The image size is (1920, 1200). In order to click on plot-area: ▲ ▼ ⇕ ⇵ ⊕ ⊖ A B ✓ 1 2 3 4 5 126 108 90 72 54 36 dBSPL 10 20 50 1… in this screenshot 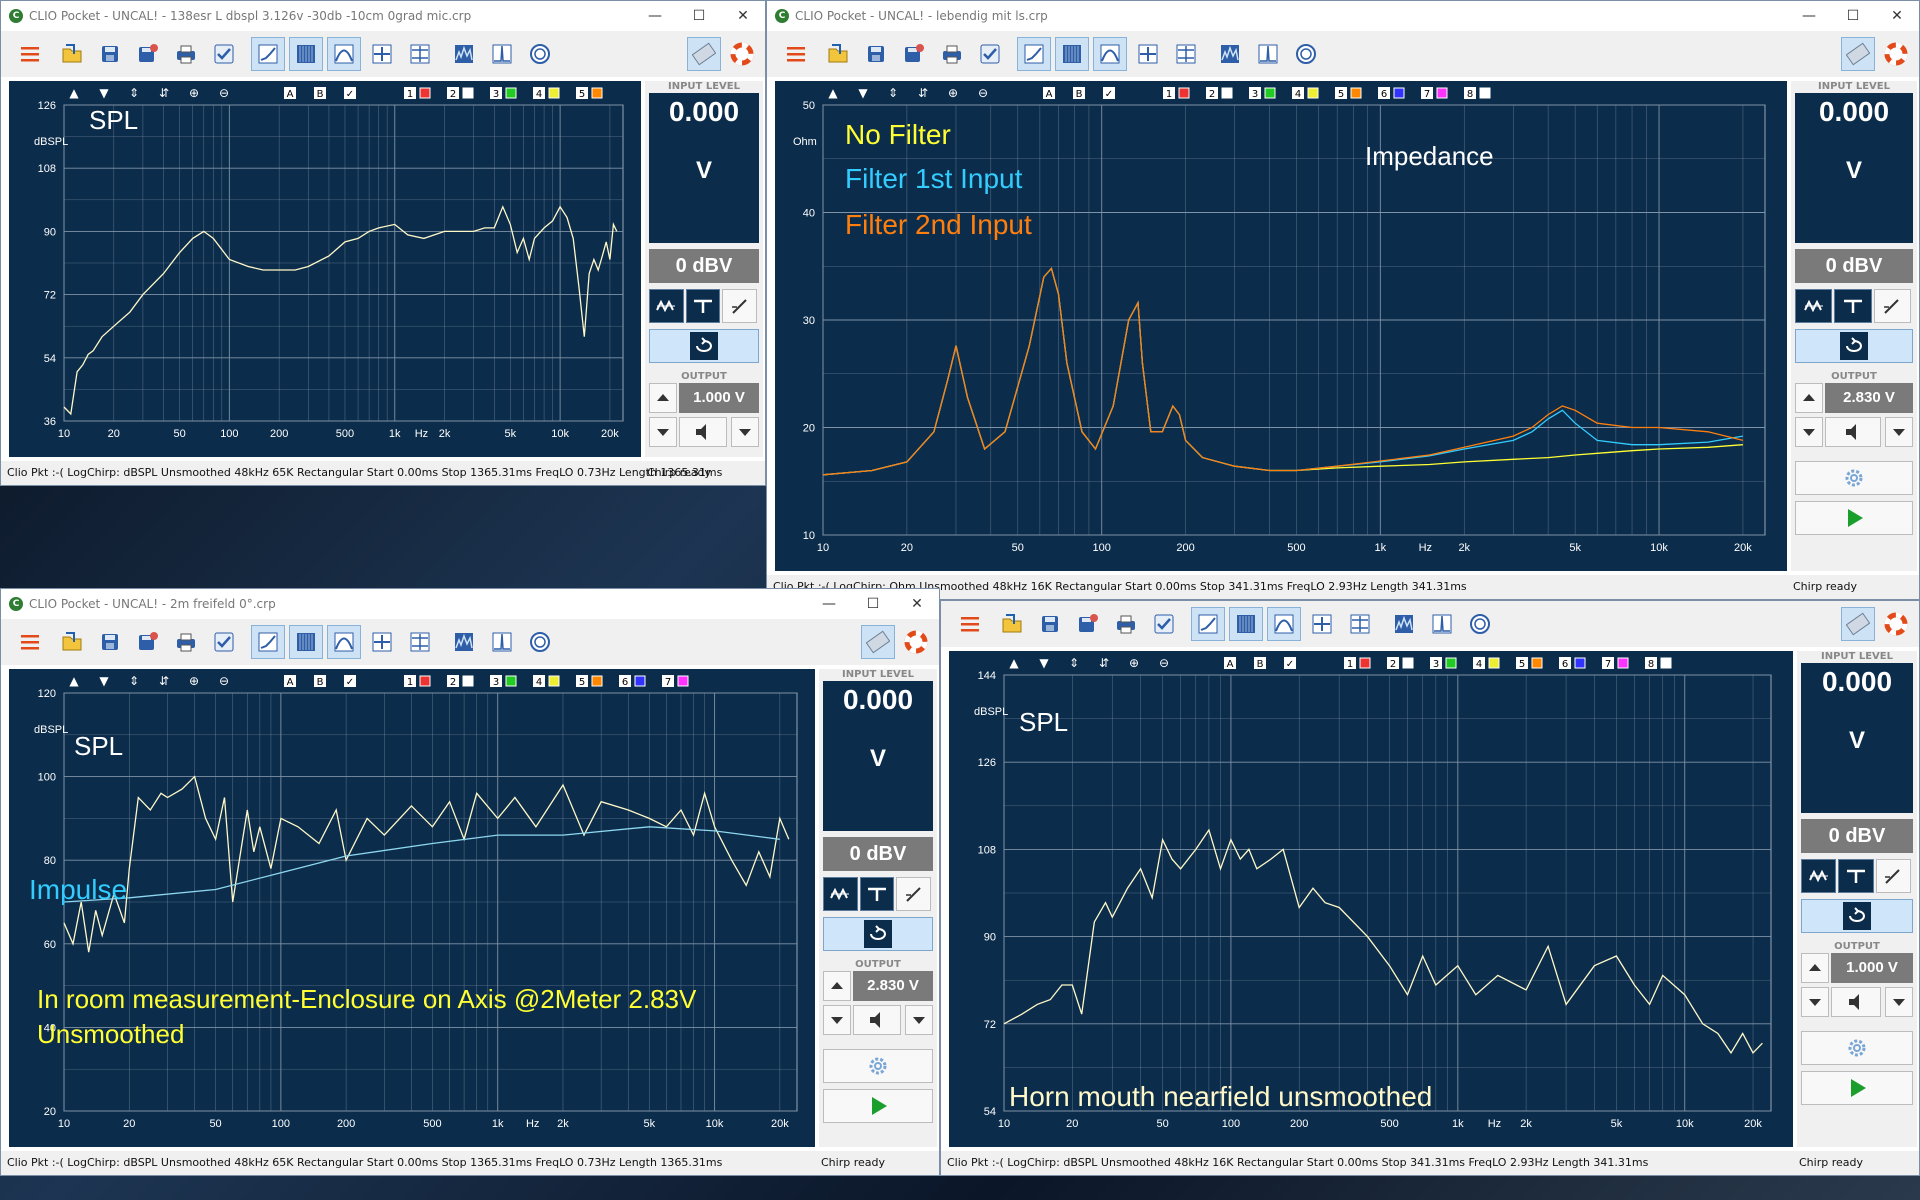, I will do `click(325, 283)`.